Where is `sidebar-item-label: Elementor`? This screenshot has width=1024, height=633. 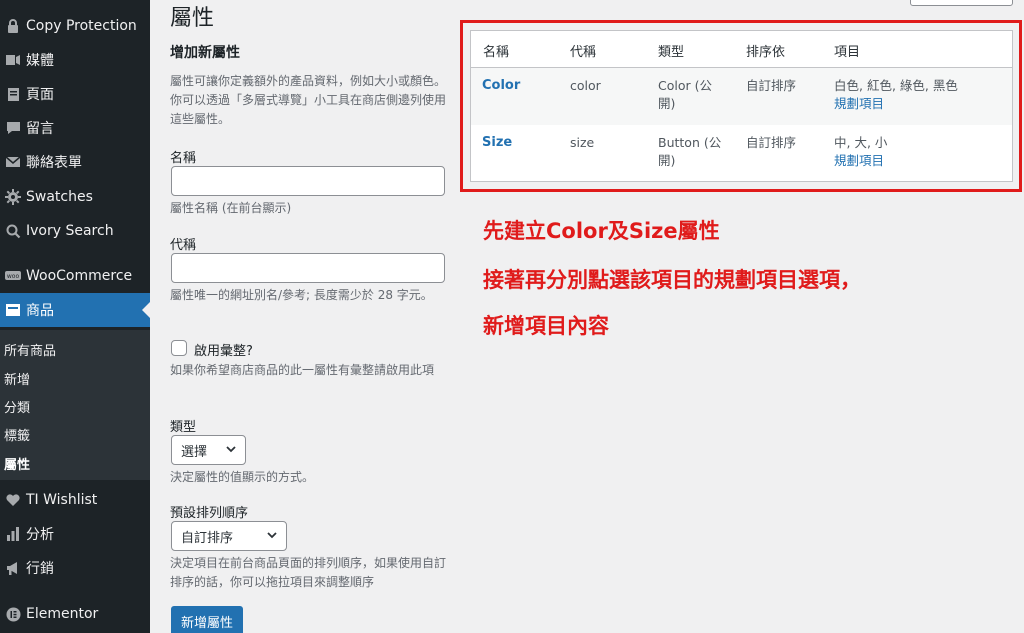 sidebar-item-label: Elementor is located at coordinates (62, 614).